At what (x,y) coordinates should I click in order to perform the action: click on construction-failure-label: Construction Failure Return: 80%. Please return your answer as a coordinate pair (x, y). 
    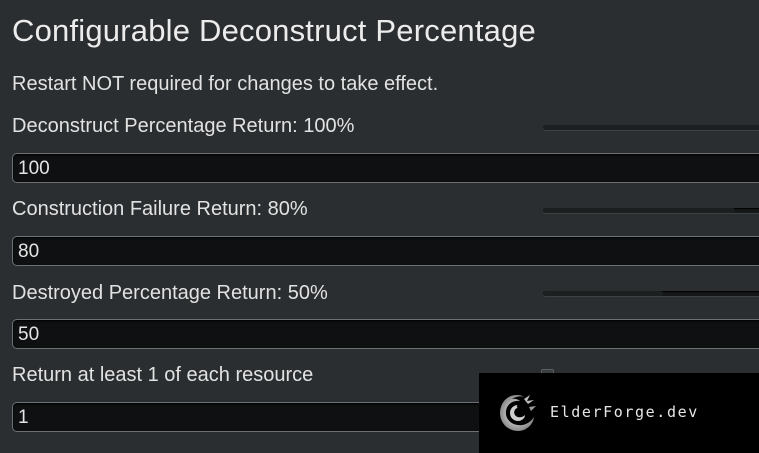
    Looking at the image, I should click on (160, 209).